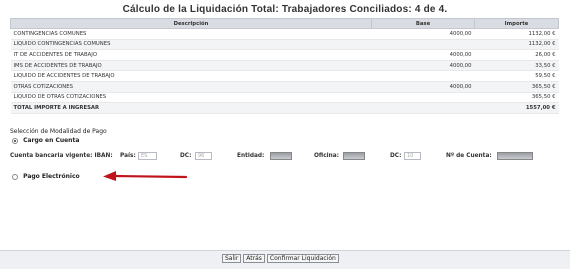  I want to click on option-cargo-en-cuenta: Cargo en Cuenta, so click(45, 140).